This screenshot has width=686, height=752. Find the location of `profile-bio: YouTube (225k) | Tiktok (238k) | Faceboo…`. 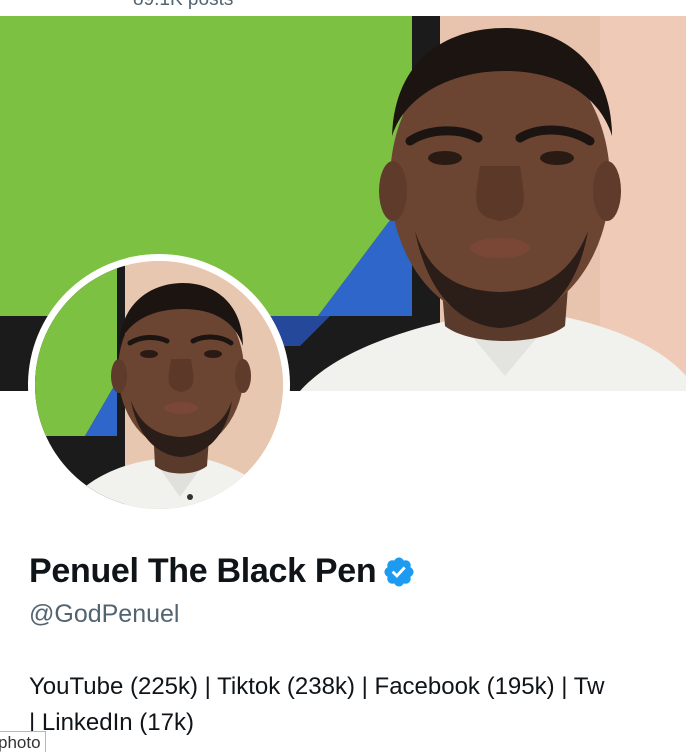

profile-bio: YouTube (225k) | Tiktok (238k) | Faceboo… is located at coordinates (357, 705).